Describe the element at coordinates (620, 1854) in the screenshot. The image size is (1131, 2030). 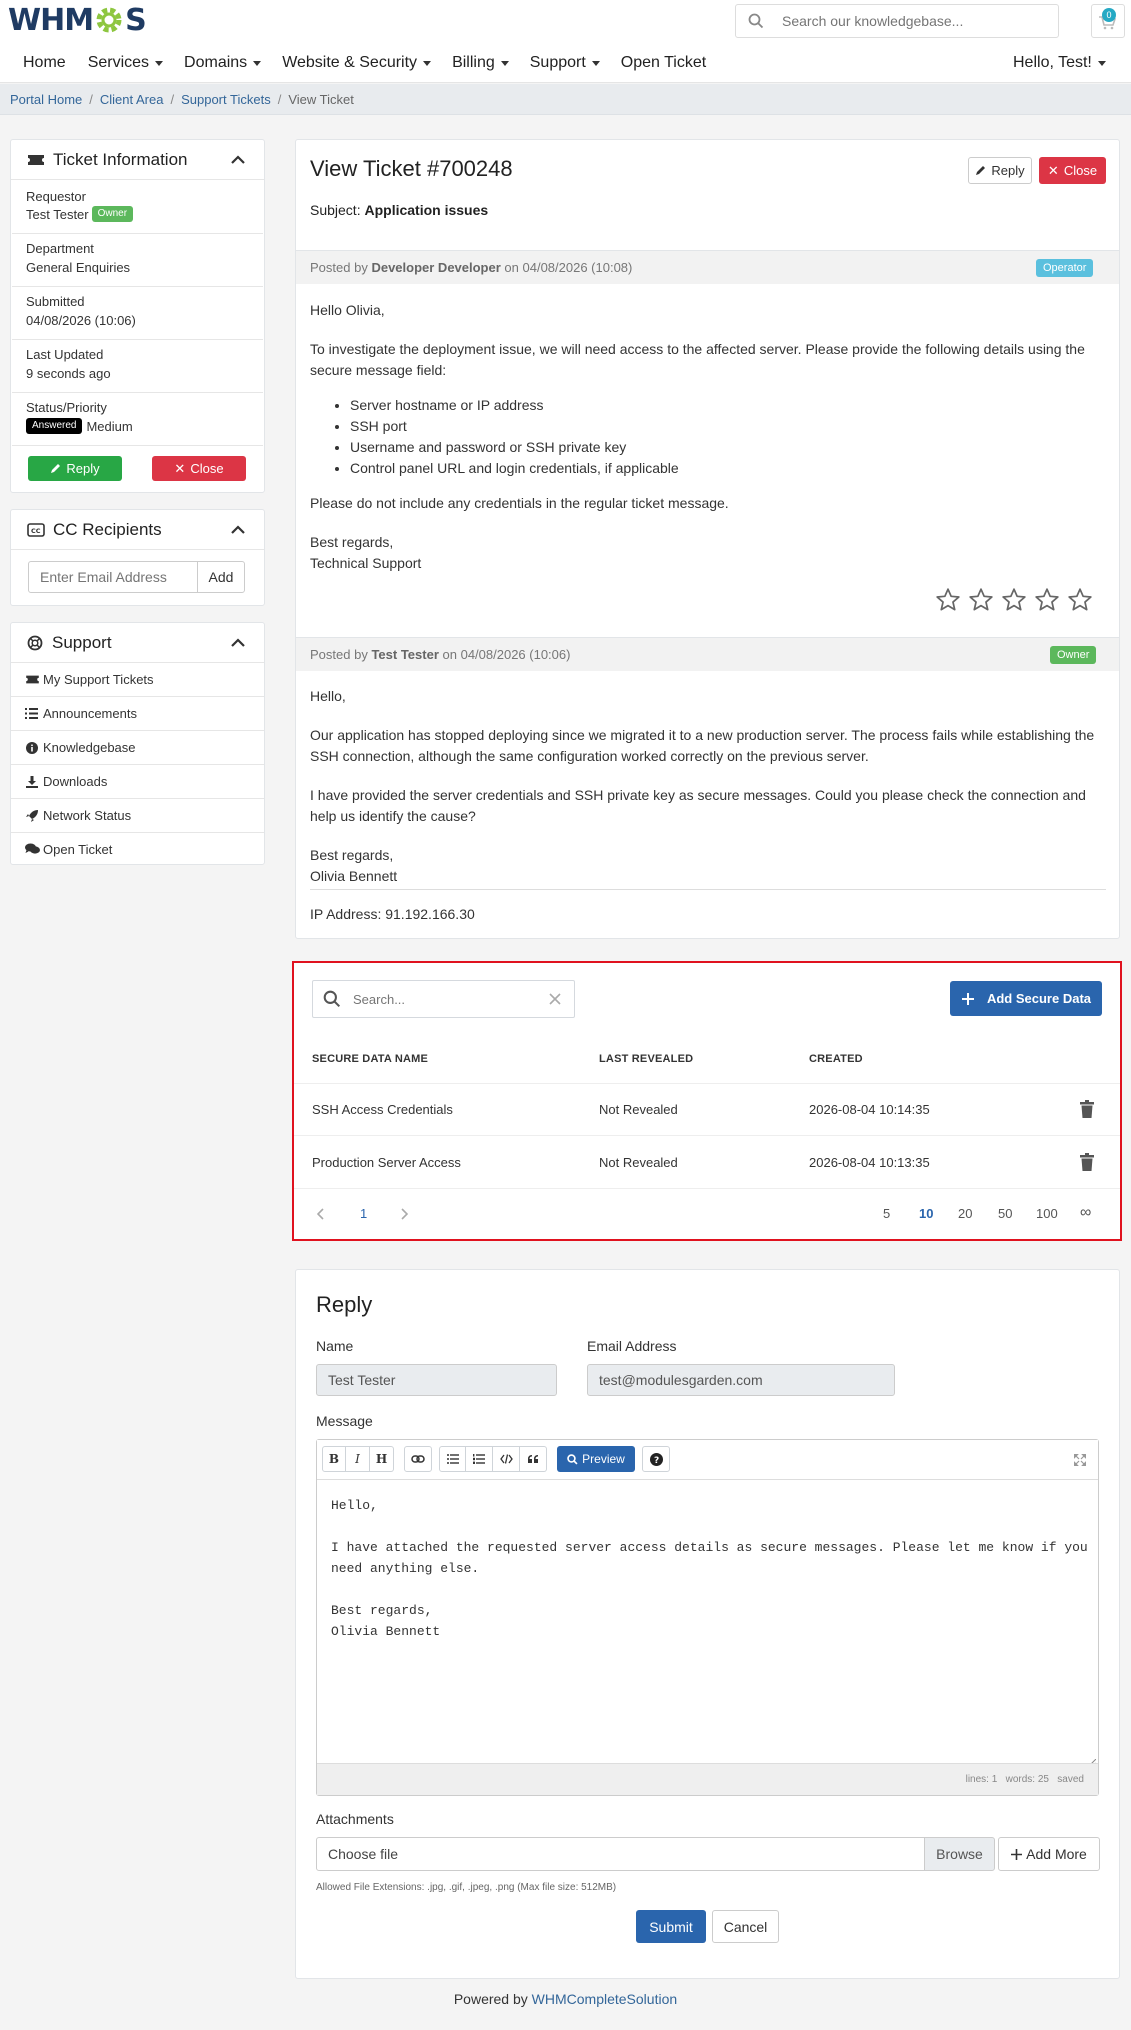
I see `file-input: Choose file` at that location.